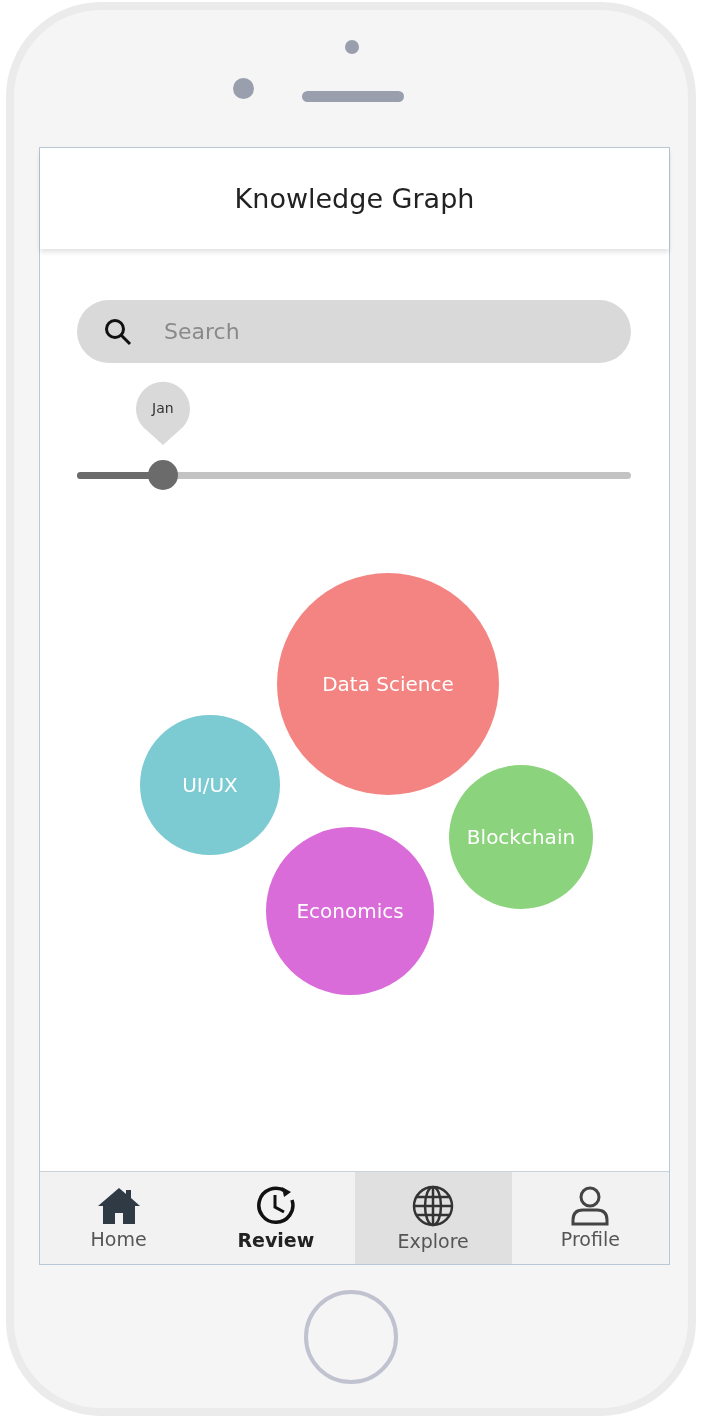 The width and height of the screenshot is (702, 1419). I want to click on person-icon, so click(590, 1206).